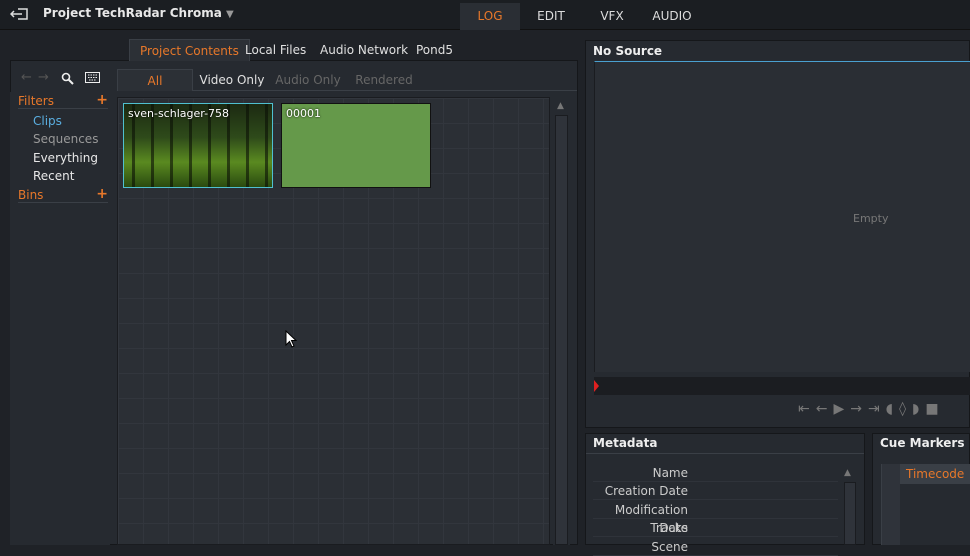  I want to click on exit-icon, so click(20, 14).